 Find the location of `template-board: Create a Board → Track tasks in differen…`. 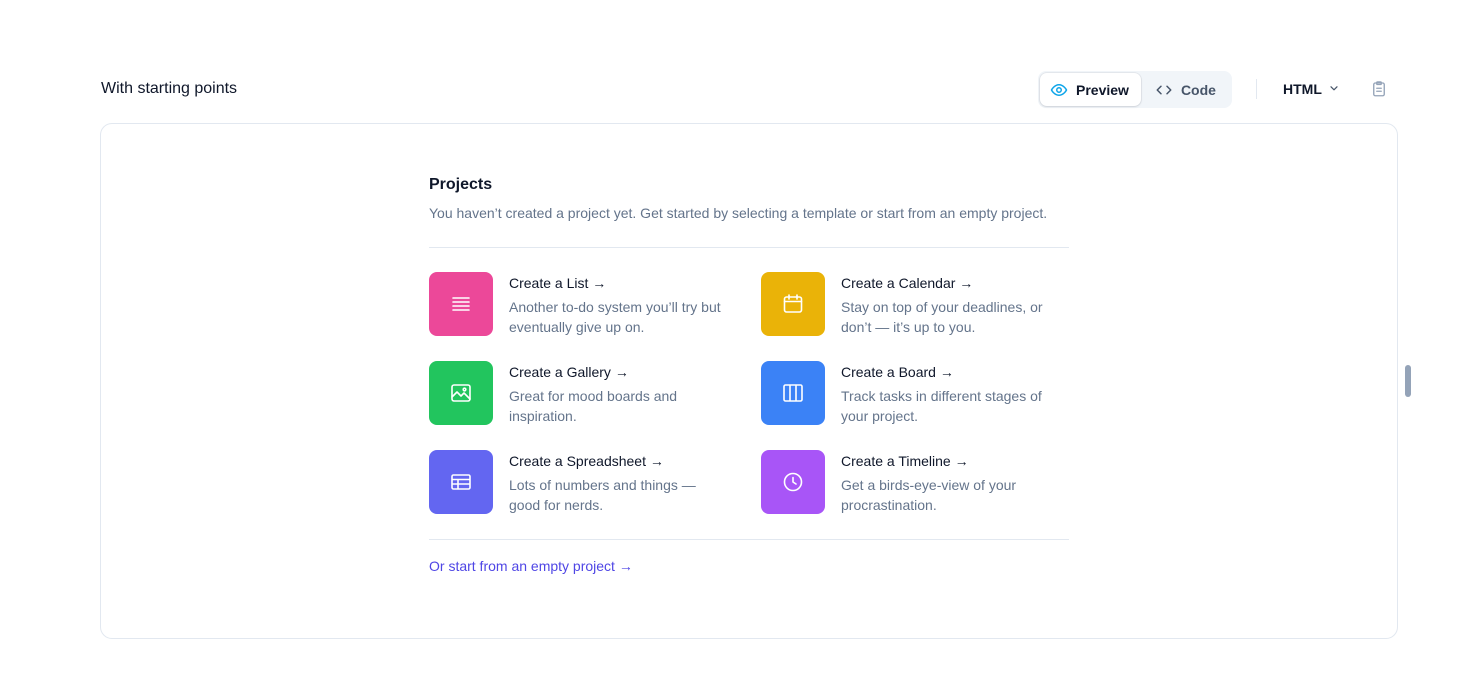

template-board: Create a Board → Track tasks in differen… is located at coordinates (915, 393).